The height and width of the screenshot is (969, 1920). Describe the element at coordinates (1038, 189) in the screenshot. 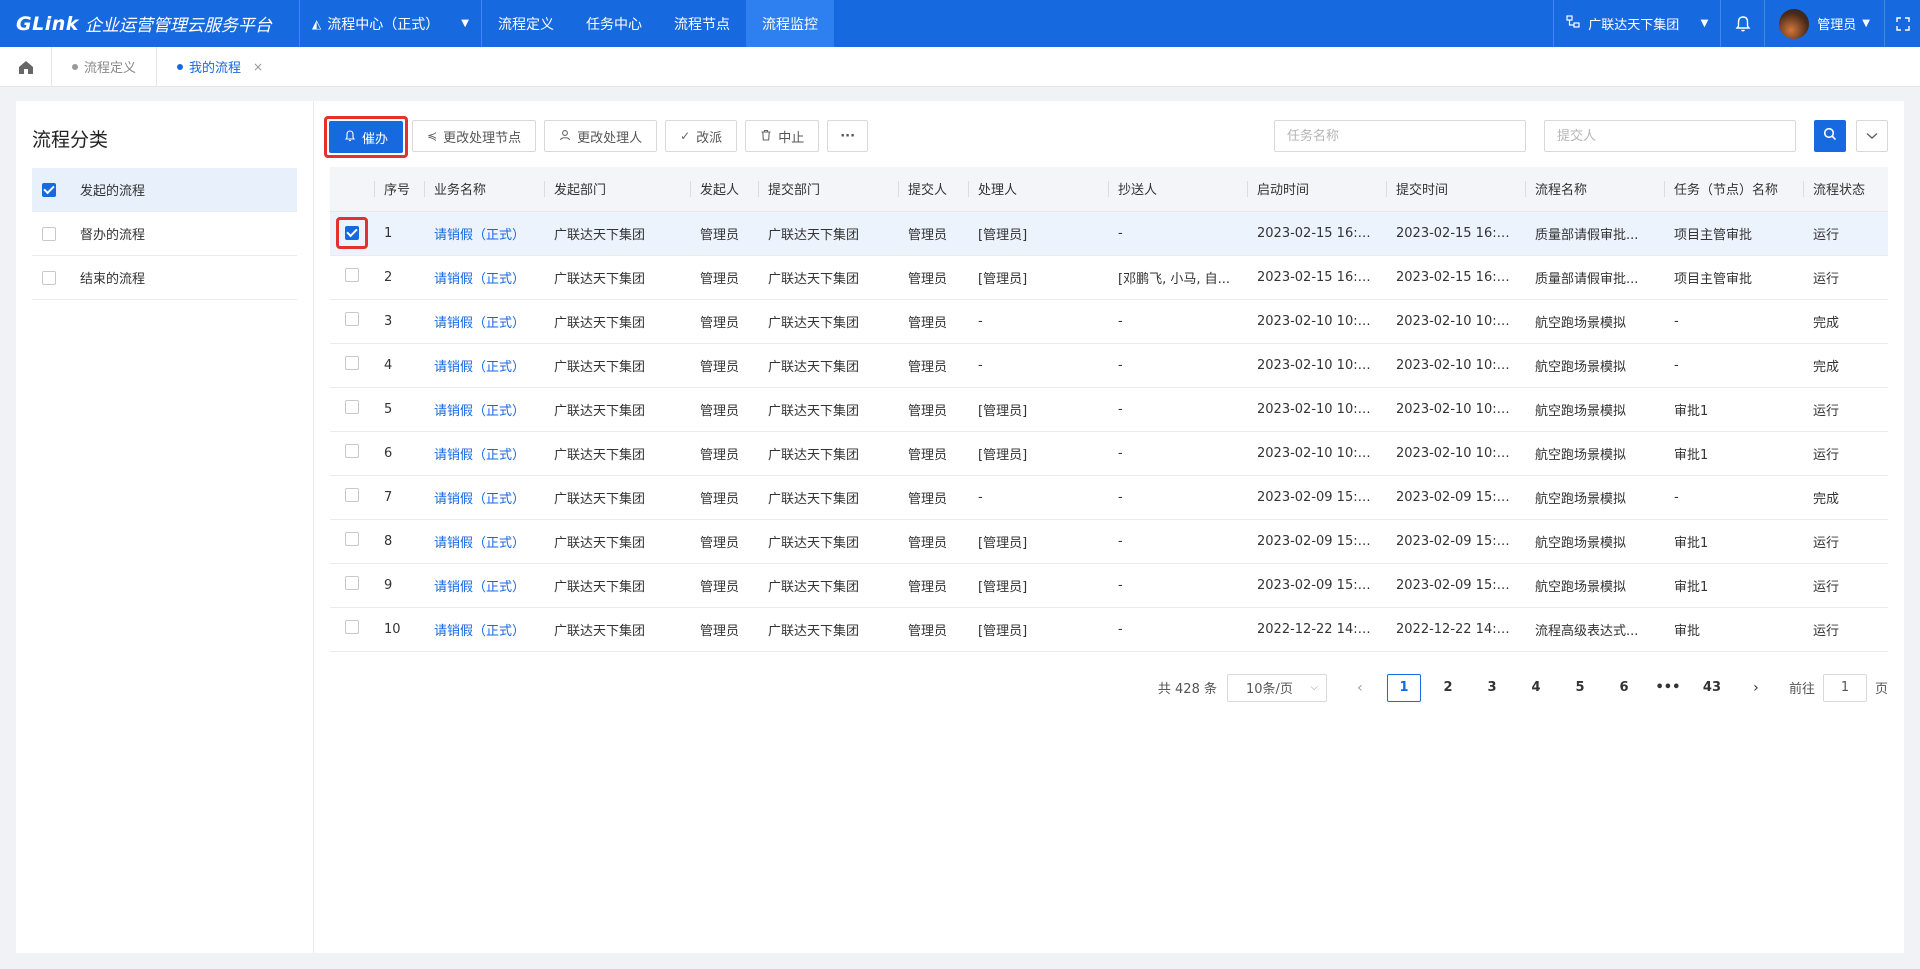

I see `column-header: 处理人` at that location.